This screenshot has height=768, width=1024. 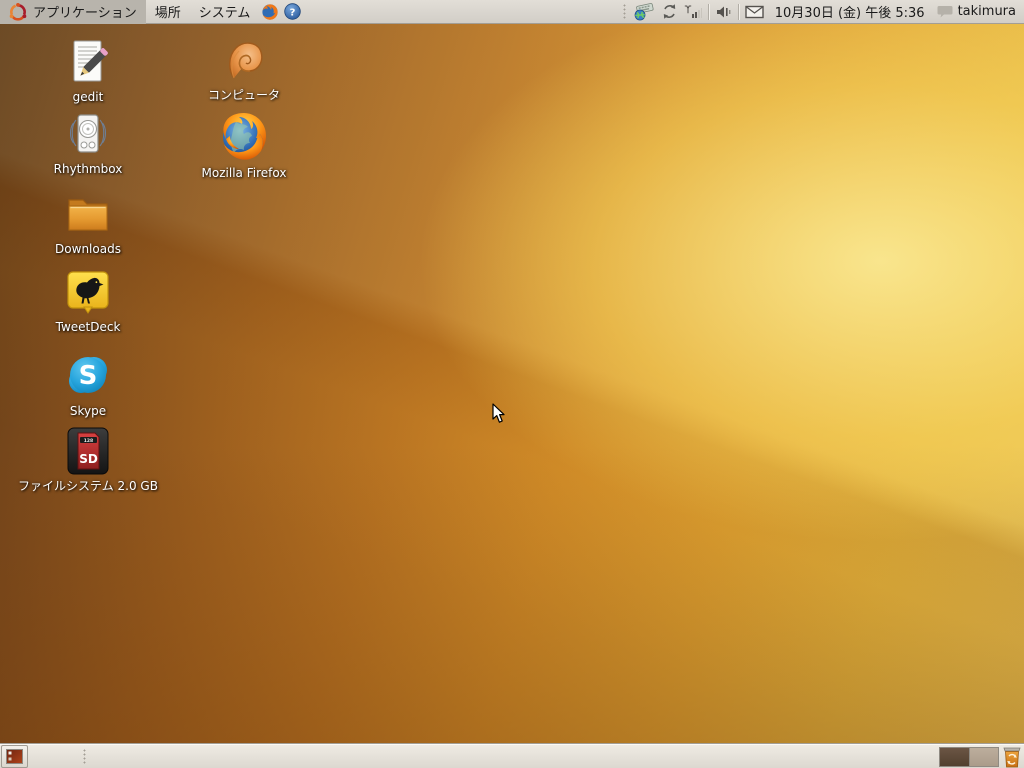 What do you see at coordinates (986, 11) in the screenshot?
I see `user-name: takimura` at bounding box center [986, 11].